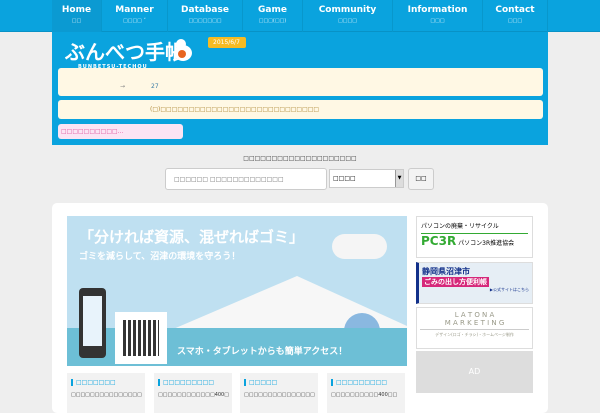  I want to click on nav-label: Manner, so click(134, 10).